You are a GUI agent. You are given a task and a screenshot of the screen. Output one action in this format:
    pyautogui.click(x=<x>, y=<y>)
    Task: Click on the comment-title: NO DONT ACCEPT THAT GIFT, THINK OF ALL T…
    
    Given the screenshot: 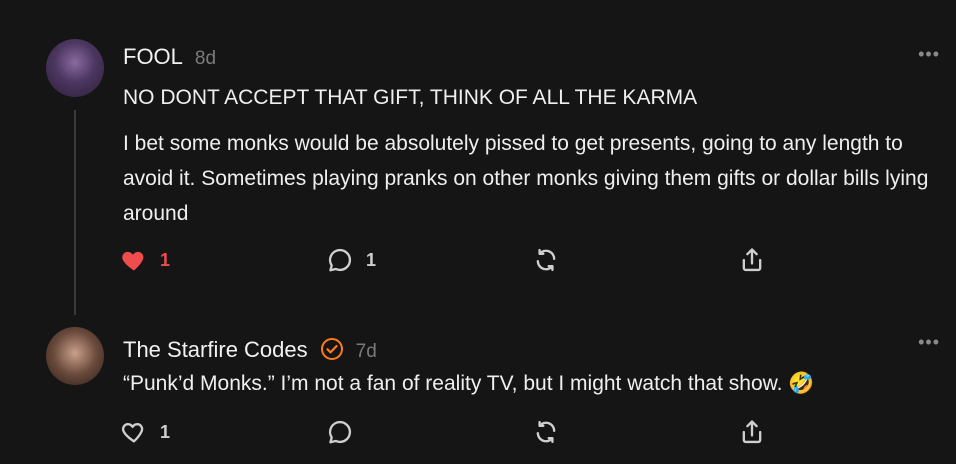 What is the action you would take?
    pyautogui.click(x=410, y=97)
    